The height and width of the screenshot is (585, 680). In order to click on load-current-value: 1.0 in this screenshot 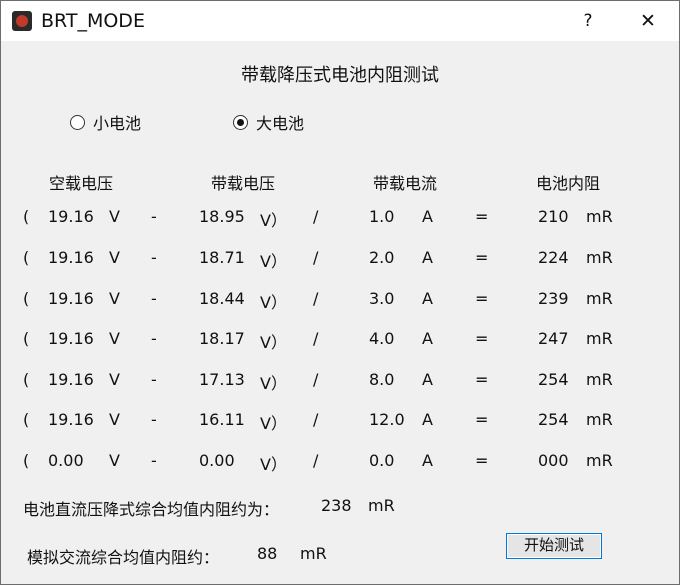, I will do `click(382, 216)`.